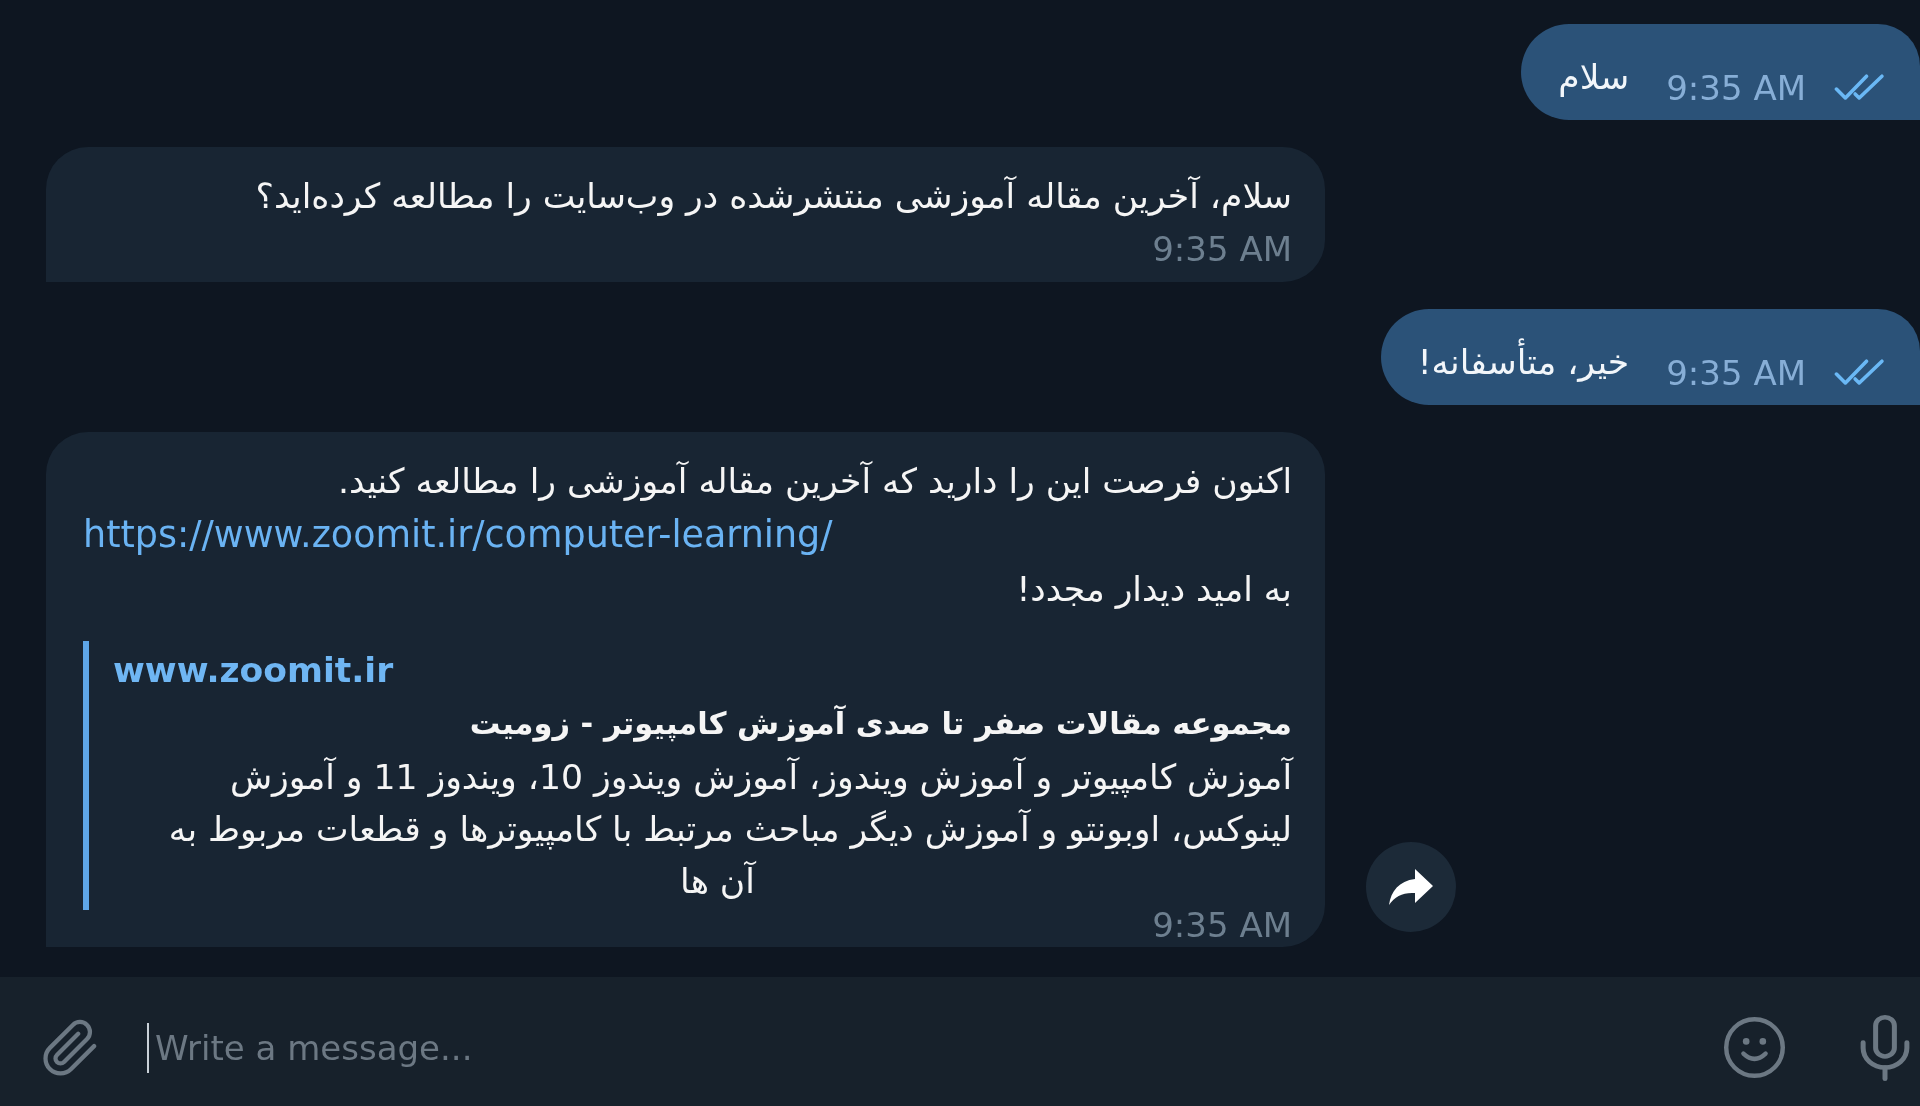 Image resolution: width=1920 pixels, height=1106 pixels. Describe the element at coordinates (880, 724) in the screenshot. I see `preview-title: مجموعه مقالات صفر تا صدی آموزش کامپیوتر - زومیت` at that location.